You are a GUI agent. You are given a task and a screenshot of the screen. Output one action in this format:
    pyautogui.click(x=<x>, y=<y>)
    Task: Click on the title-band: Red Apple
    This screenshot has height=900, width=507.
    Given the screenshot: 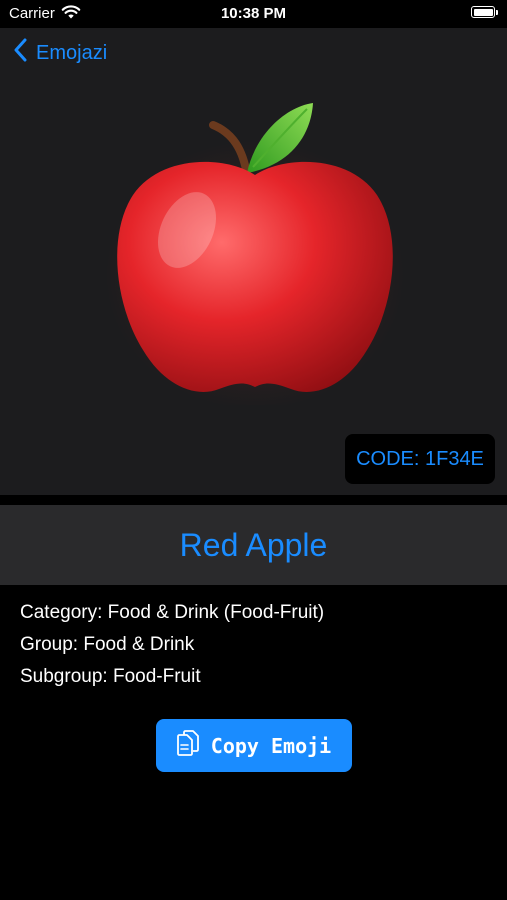 What is the action you would take?
    pyautogui.click(x=253, y=545)
    